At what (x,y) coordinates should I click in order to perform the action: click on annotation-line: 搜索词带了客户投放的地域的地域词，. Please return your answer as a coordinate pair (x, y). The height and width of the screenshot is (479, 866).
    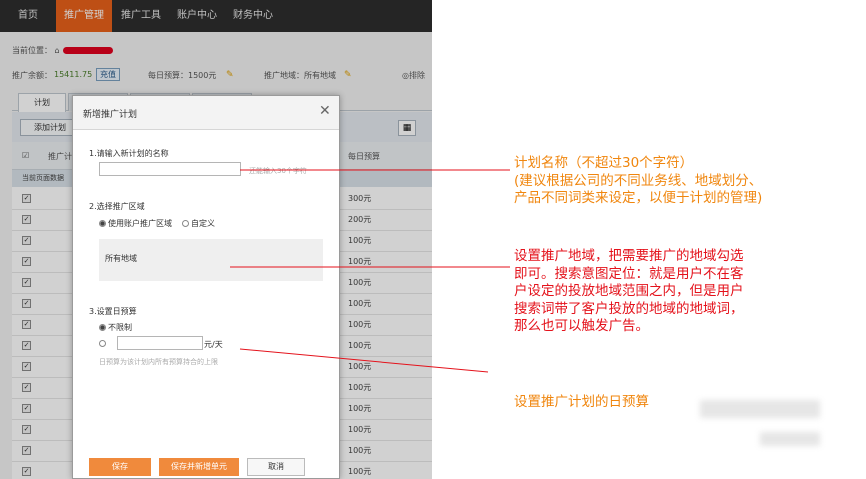
    Looking at the image, I should click on (629, 308).